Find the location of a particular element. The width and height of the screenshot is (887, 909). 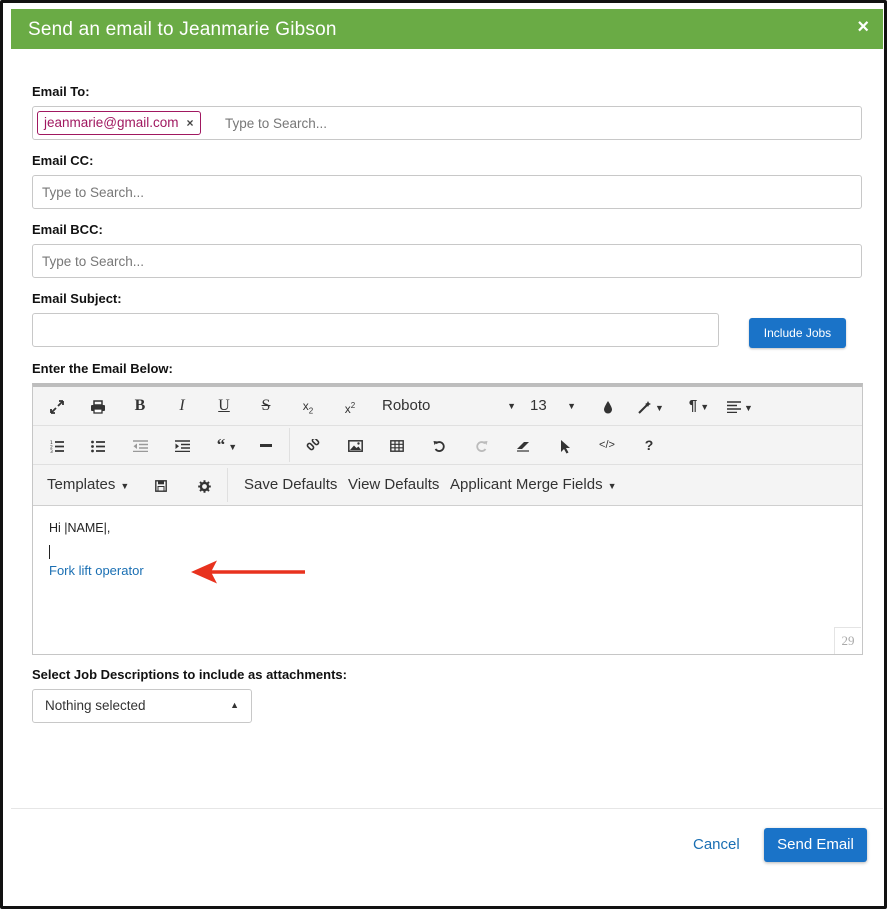

send-email-button: Send Email is located at coordinates (815, 845).